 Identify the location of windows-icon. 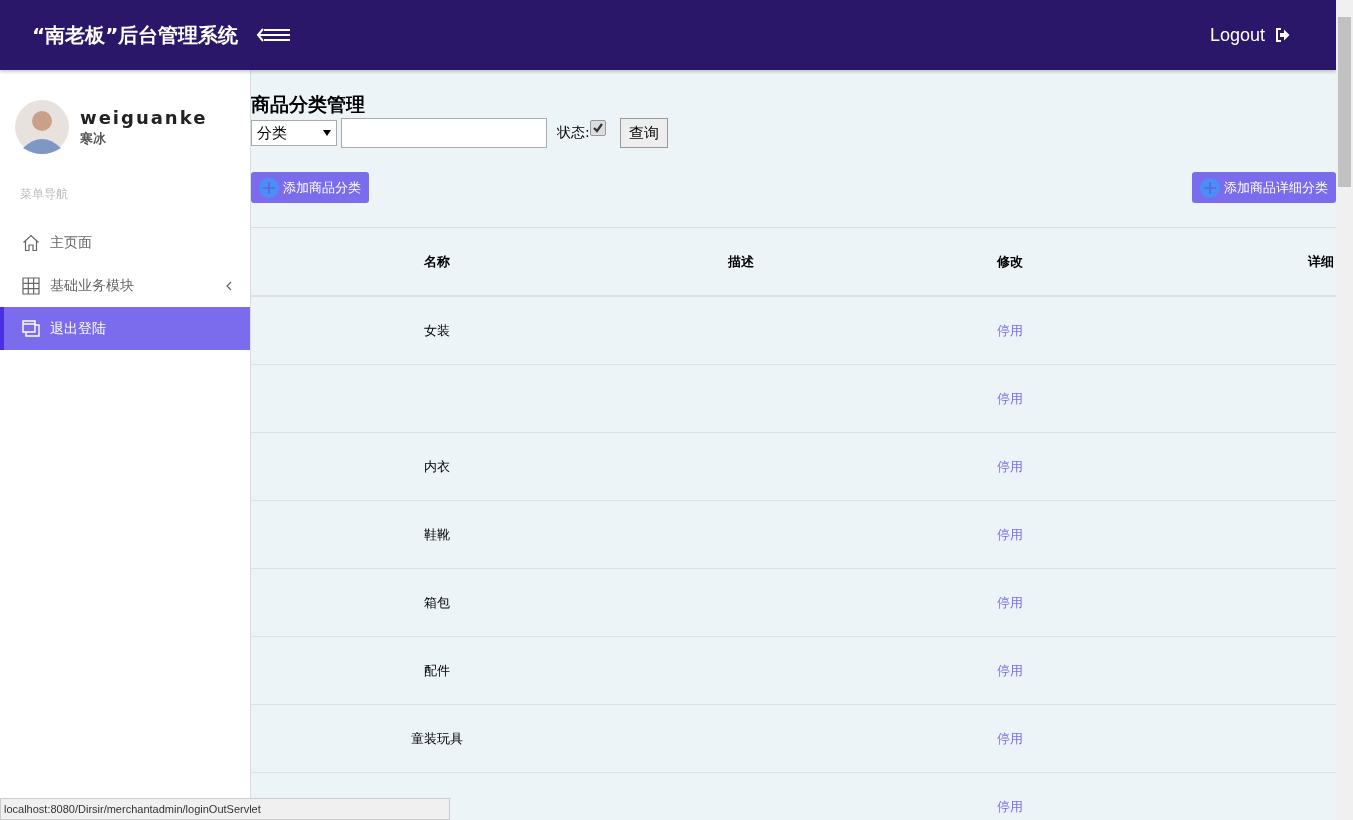
(31, 328).